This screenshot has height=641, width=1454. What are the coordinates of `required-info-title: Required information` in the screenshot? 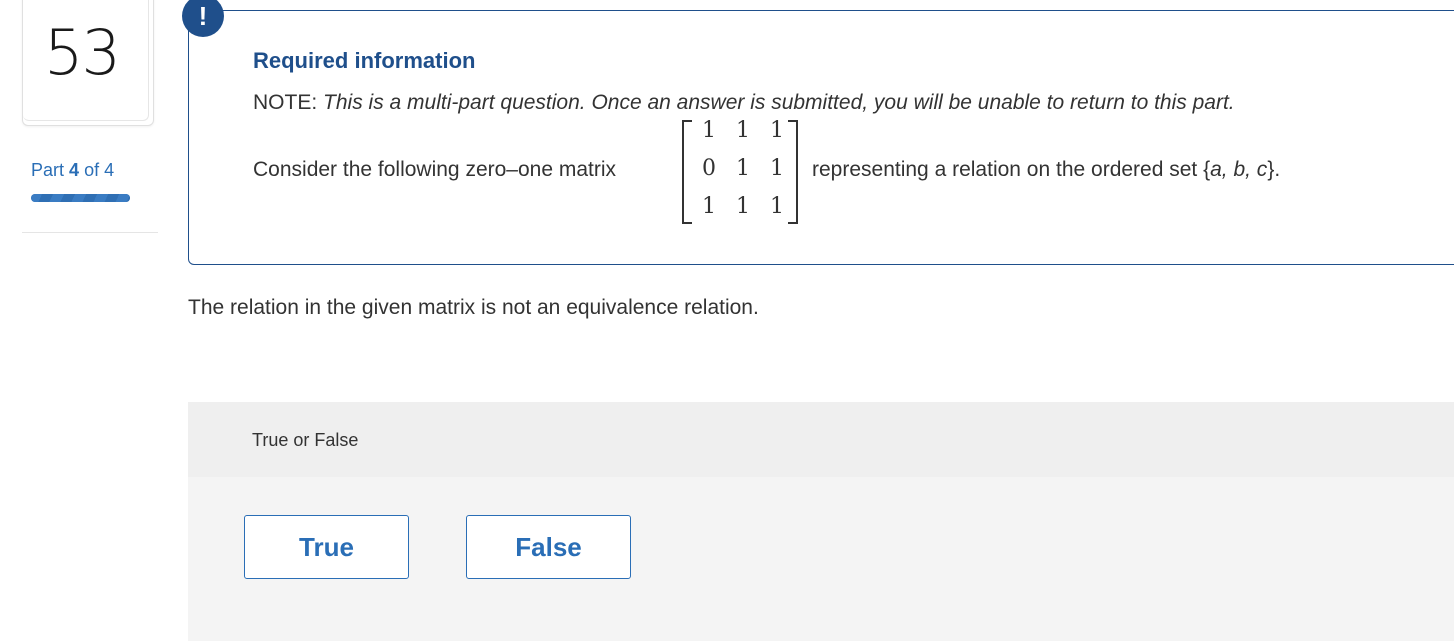 It's located at (364, 60).